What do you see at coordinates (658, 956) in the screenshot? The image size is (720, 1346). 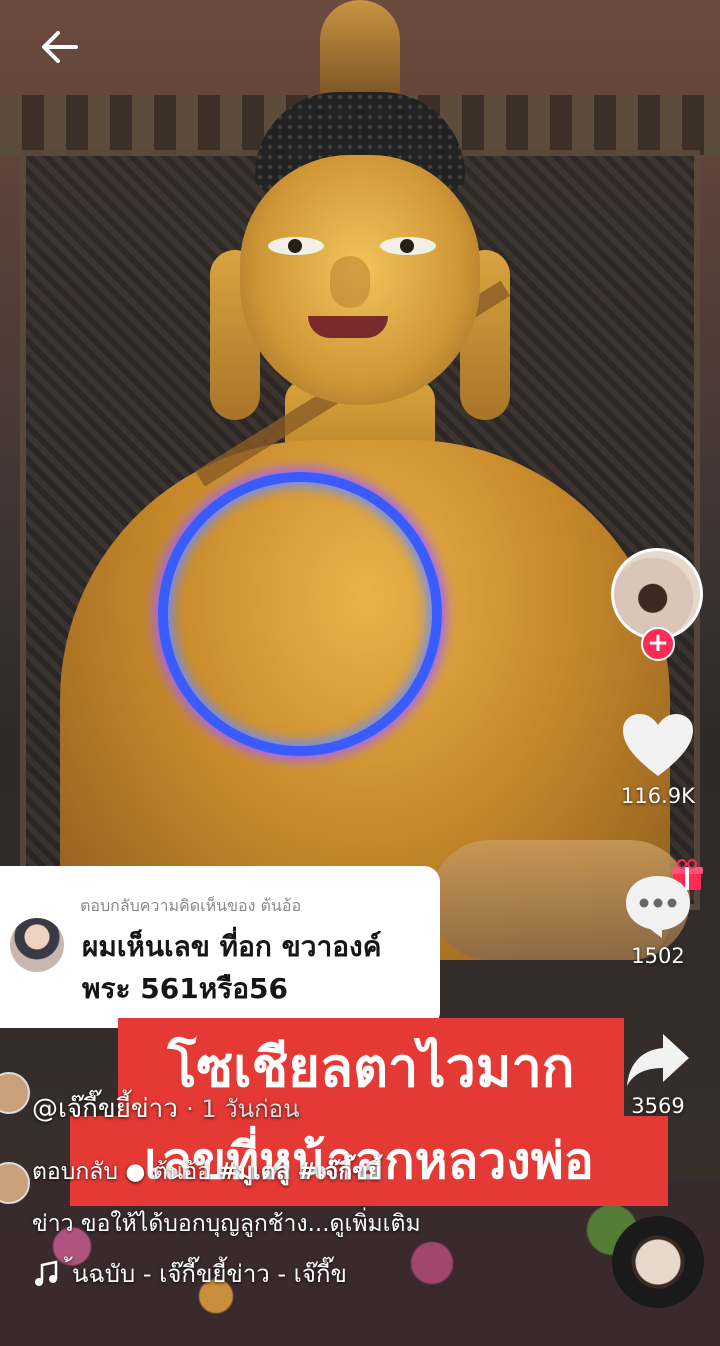 I see `comment-count: 1502` at bounding box center [658, 956].